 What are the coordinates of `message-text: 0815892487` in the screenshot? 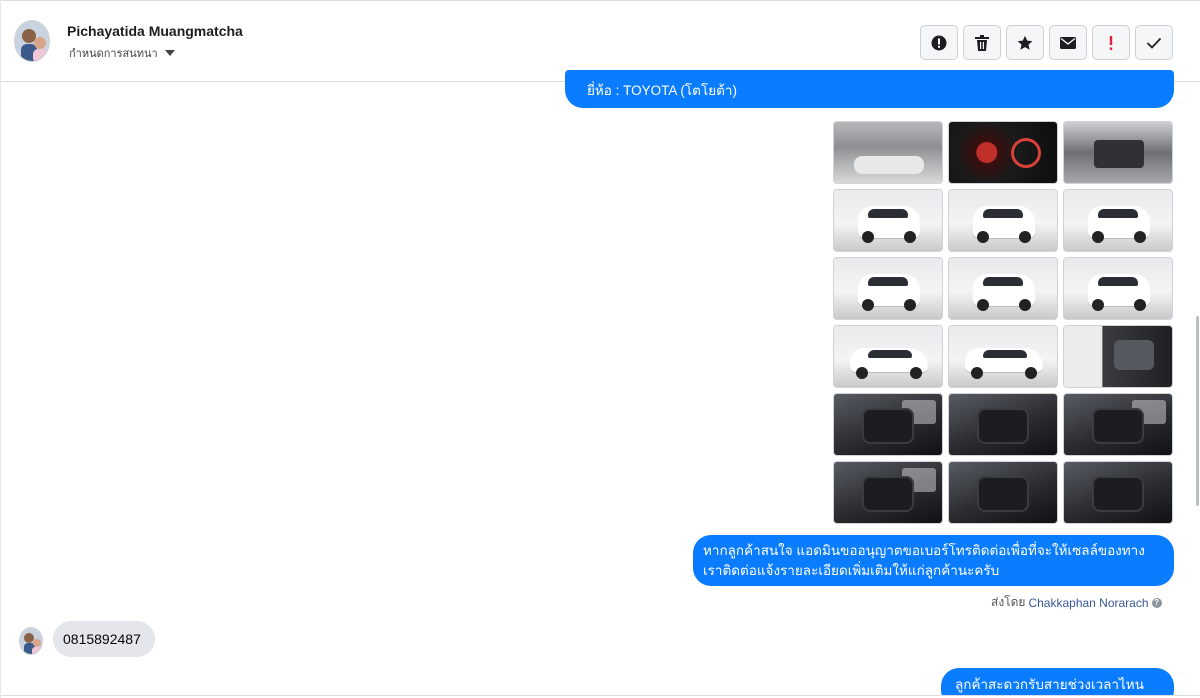 It's located at (102, 639).